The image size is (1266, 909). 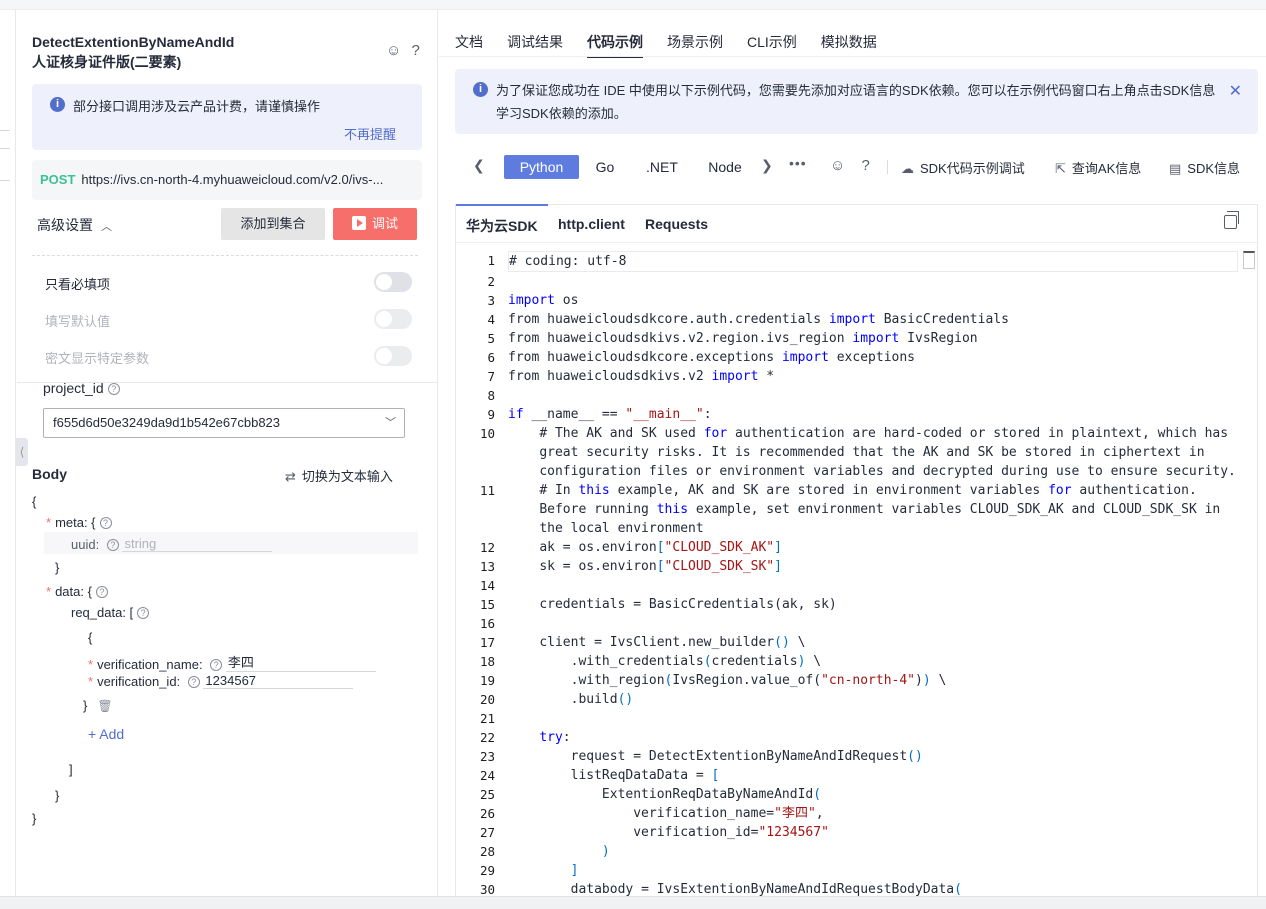 I want to click on chevron-right-icon: ❯, so click(x=767, y=165).